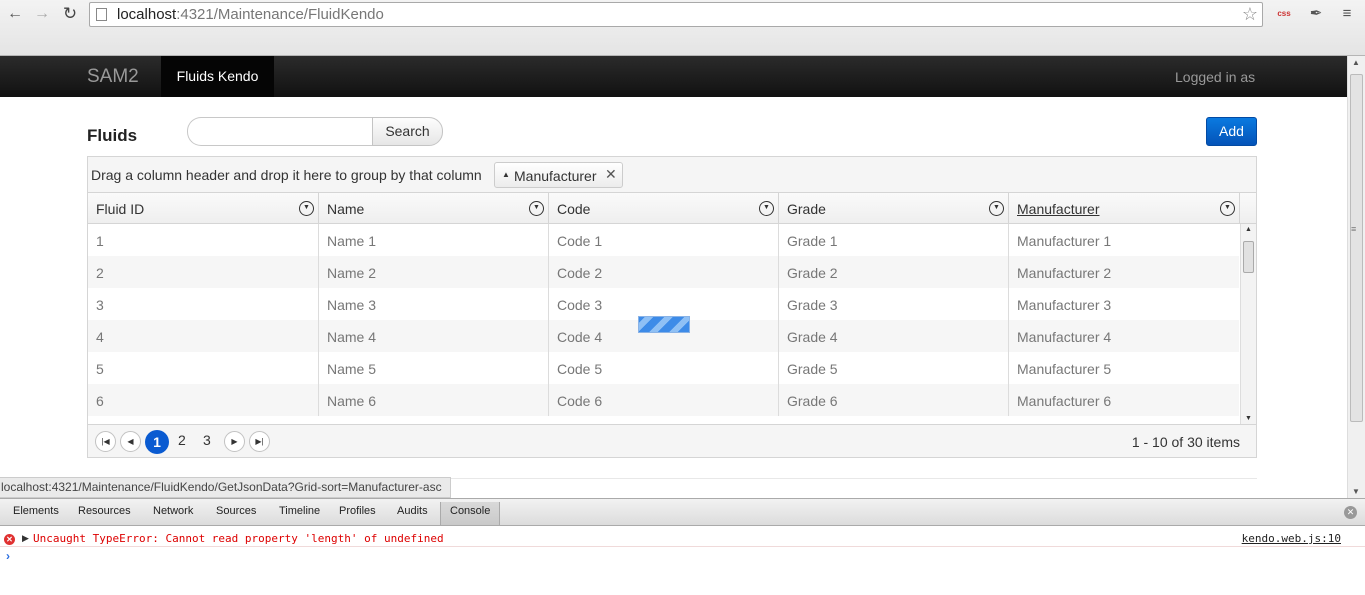 The height and width of the screenshot is (595, 1365). I want to click on column-title: Manufacturer, so click(1058, 209).